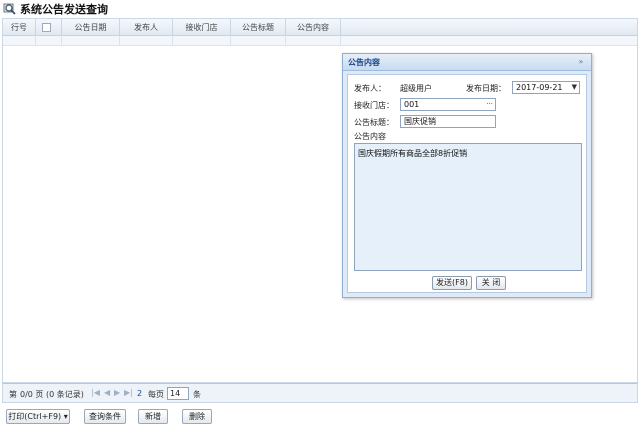 This screenshot has height=427, width=640. Describe the element at coordinates (52, 394) in the screenshot. I see `page-info: 0/0 页 (0 条记录)` at that location.